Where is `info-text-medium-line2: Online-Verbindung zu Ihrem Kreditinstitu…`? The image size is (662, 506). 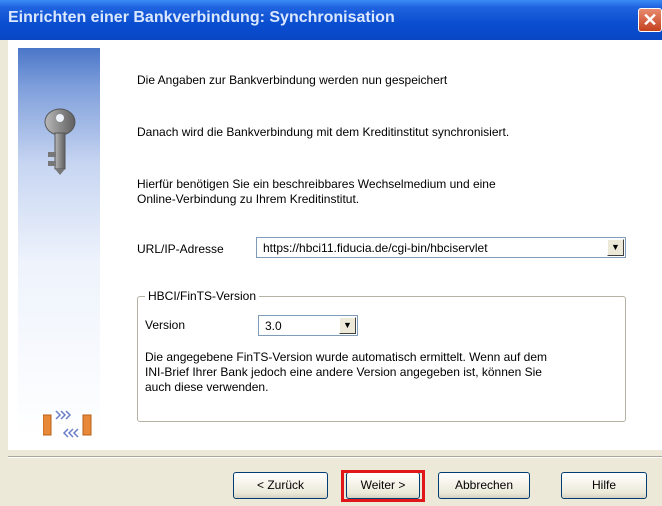 info-text-medium-line2: Online-Verbindung zu Ihrem Kreditinstitu… is located at coordinates (248, 199).